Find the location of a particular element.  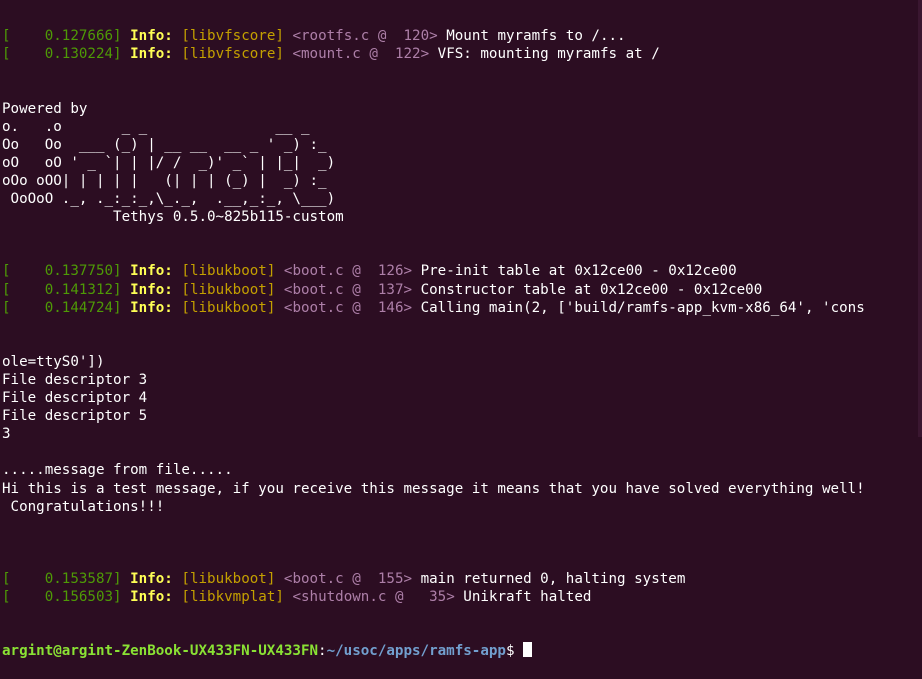

log-timestamp: 0.137750 is located at coordinates (62, 271).